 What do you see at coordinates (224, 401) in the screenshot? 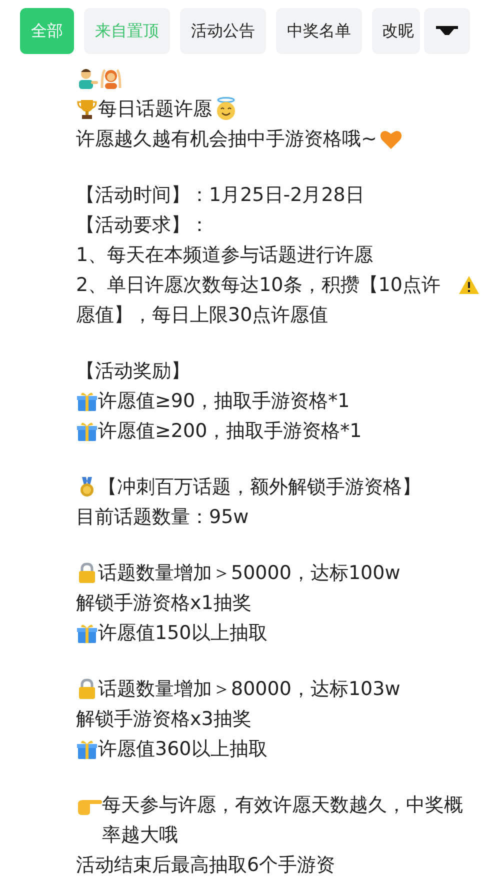
I see `post-text: 许愿值≥90，抽取手游资格*1` at bounding box center [224, 401].